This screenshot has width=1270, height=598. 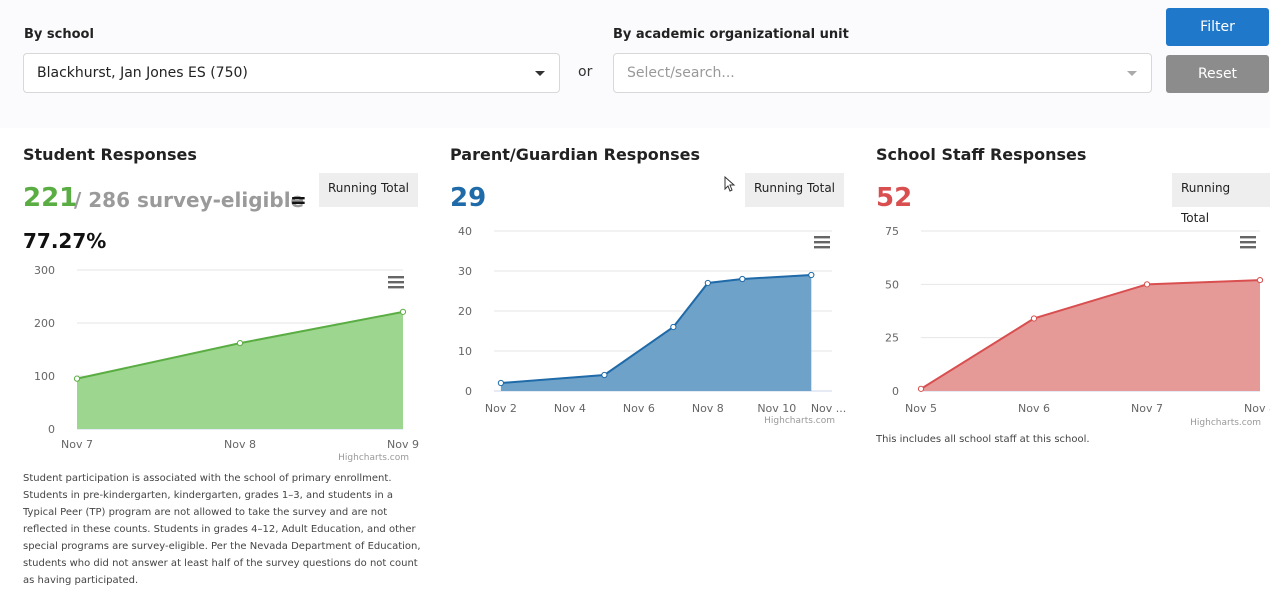 I want to click on or-label: or, so click(x=585, y=72).